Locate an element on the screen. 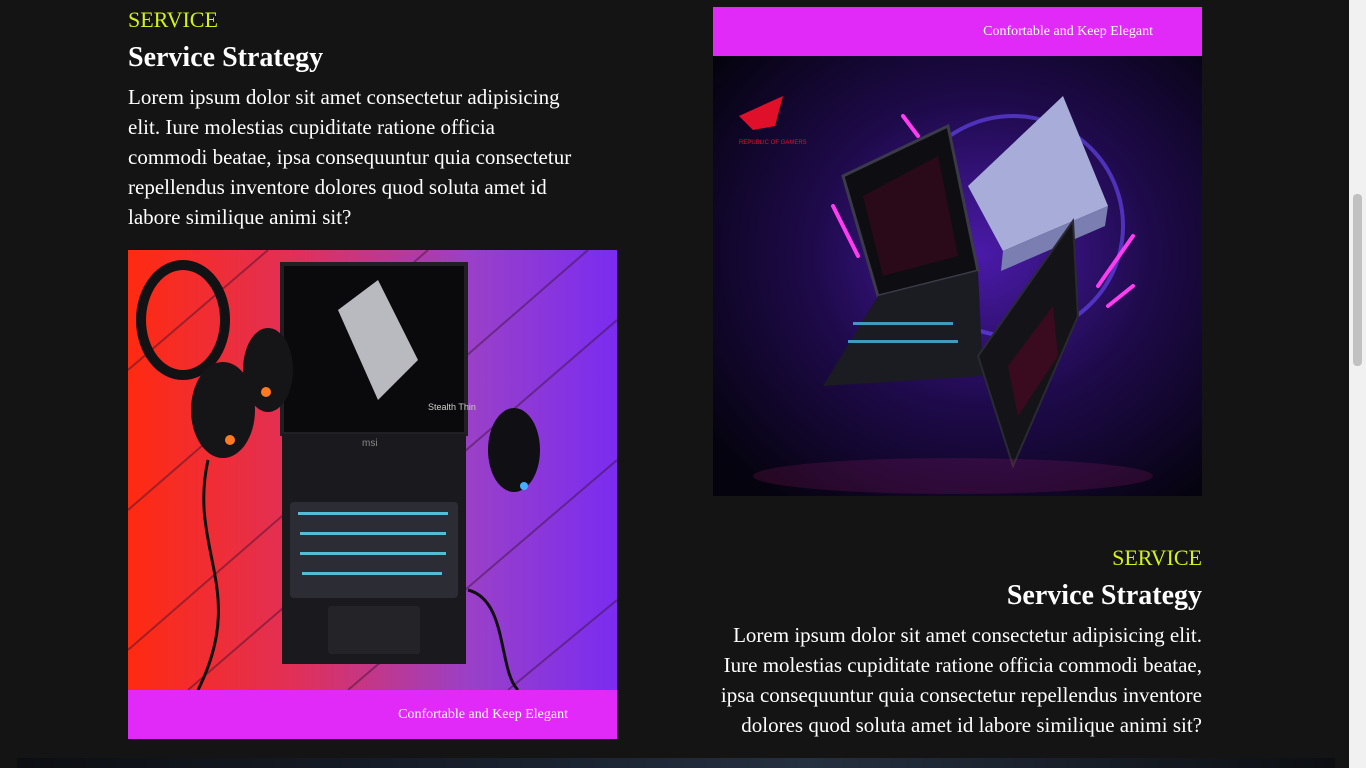  next-section-edge is located at coordinates (676, 763).